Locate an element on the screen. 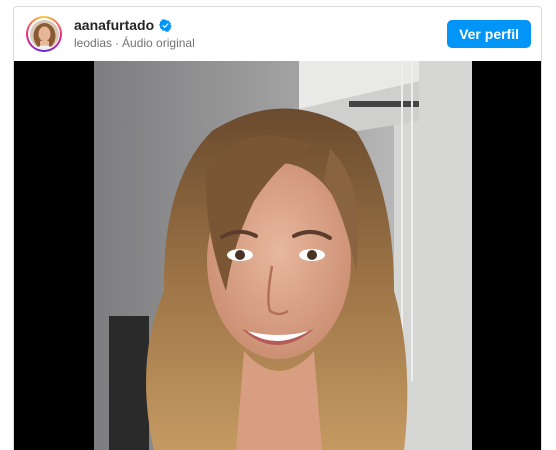 This screenshot has height=450, width=556. view-profile-button: Ver perfil is located at coordinates (489, 34).